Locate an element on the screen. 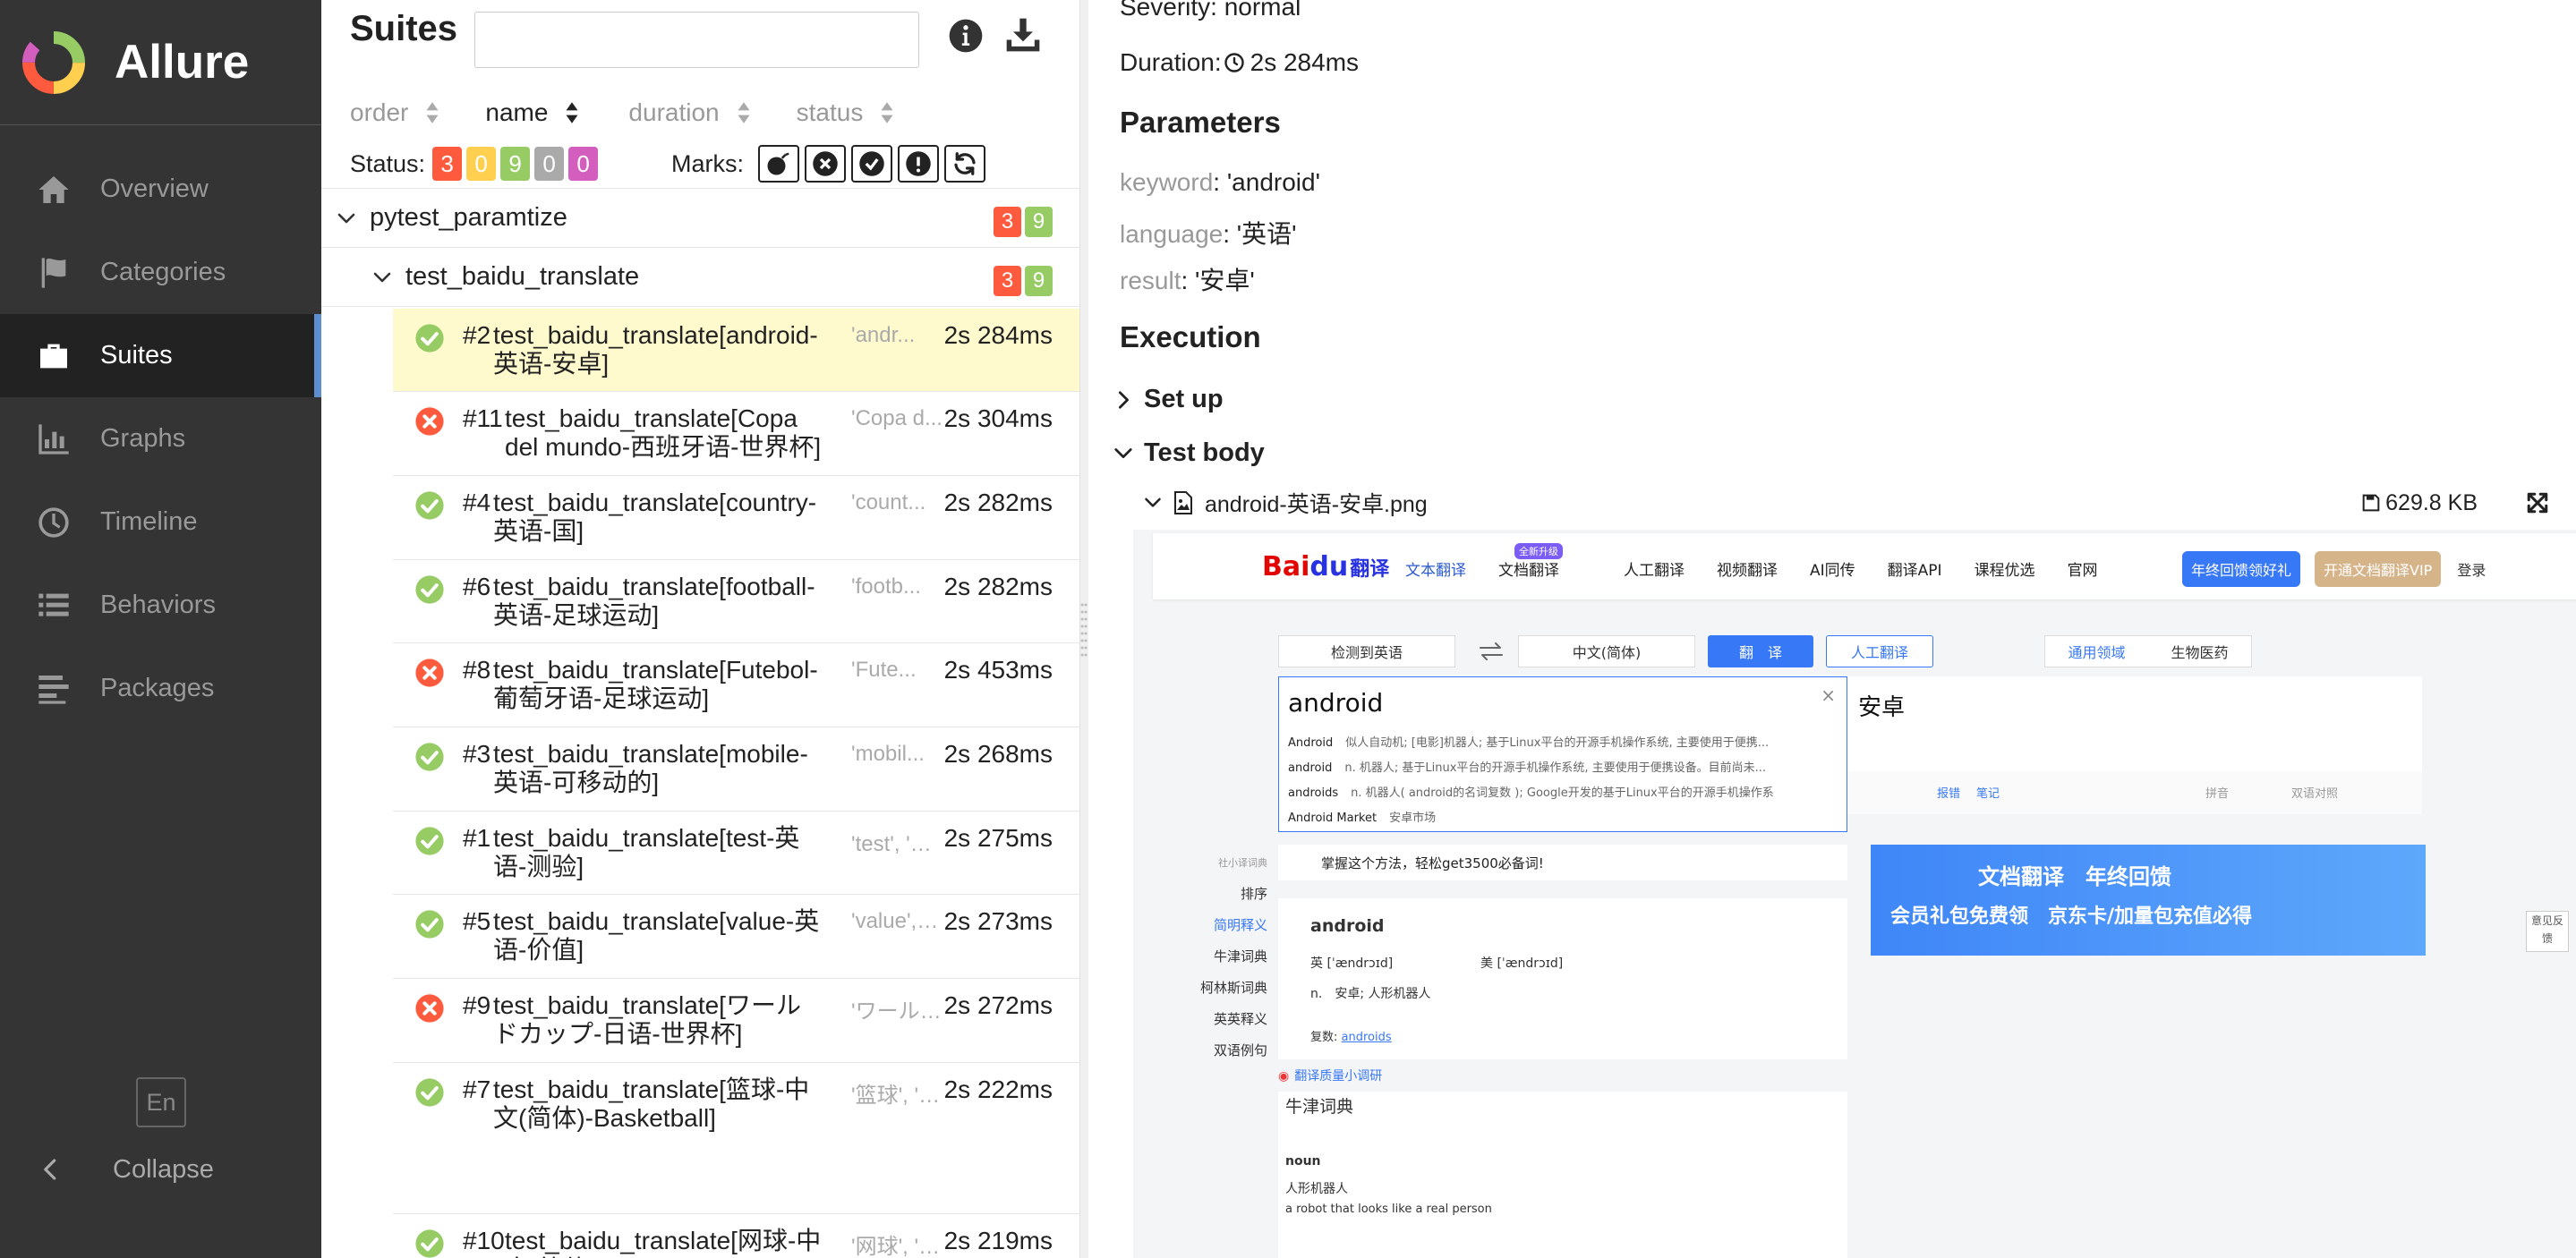 Image resolution: width=2576 pixels, height=1258 pixels. sort-by-status: status is located at coordinates (846, 112).